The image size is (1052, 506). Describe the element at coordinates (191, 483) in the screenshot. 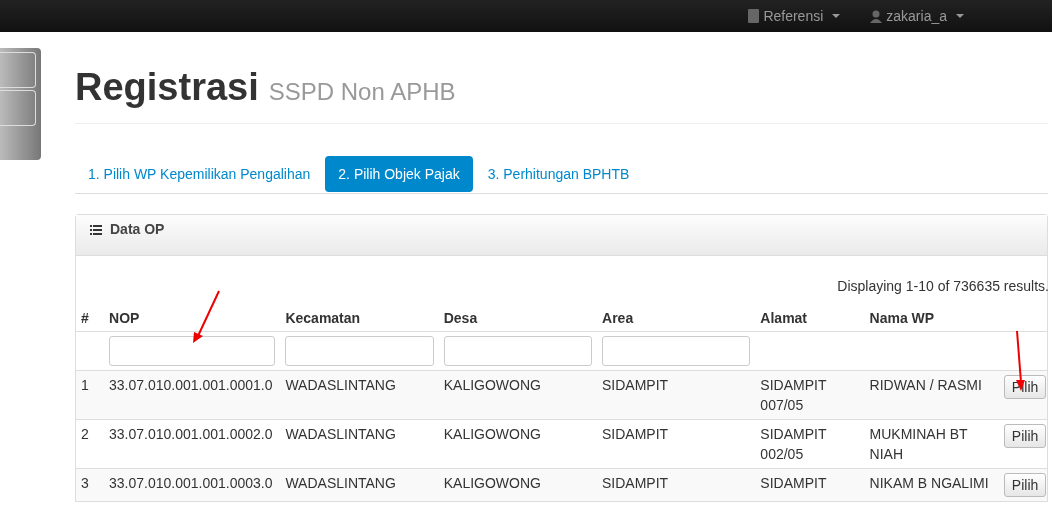

I see `table-cell: 33.07.010.001.001.0003.0` at that location.